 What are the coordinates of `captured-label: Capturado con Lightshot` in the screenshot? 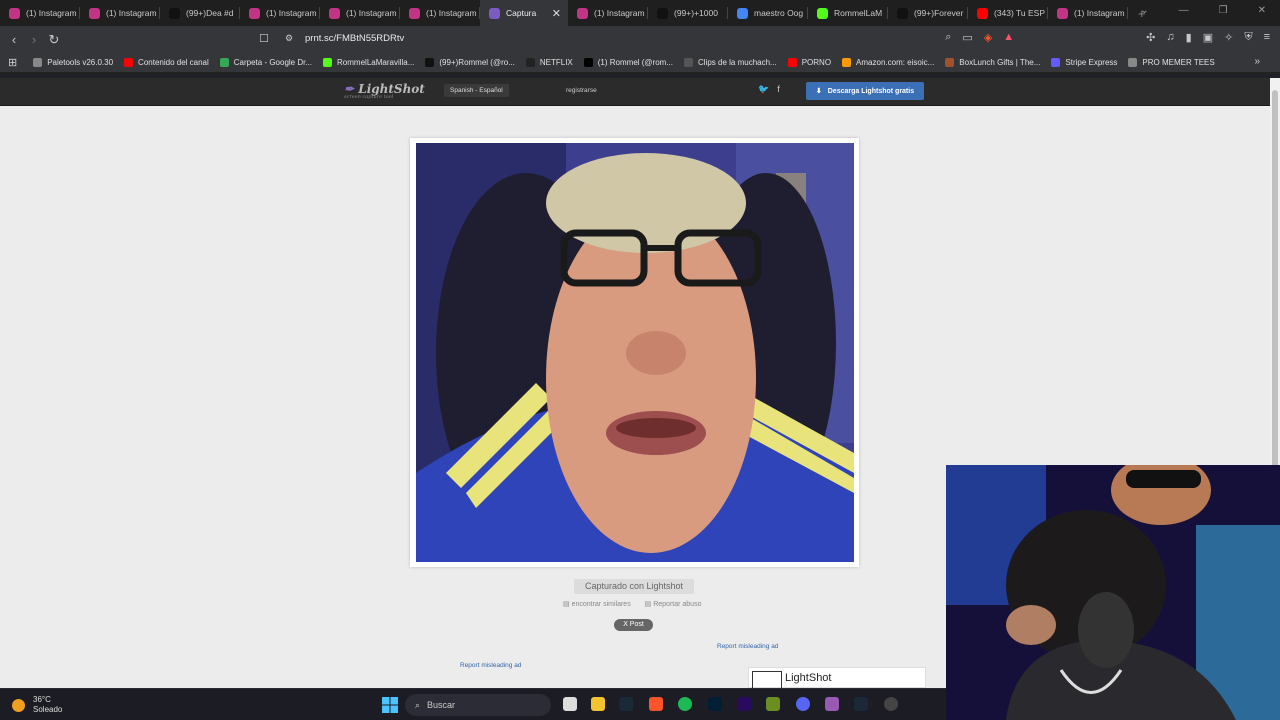 It's located at (634, 586).